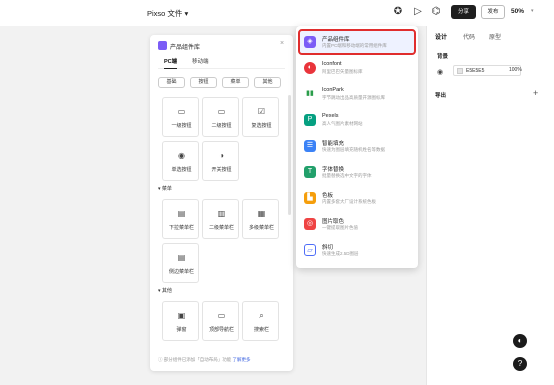 The image size is (554, 385). What do you see at coordinates (441, 36) in the screenshot?
I see `tab-design: 设计` at bounding box center [441, 36].